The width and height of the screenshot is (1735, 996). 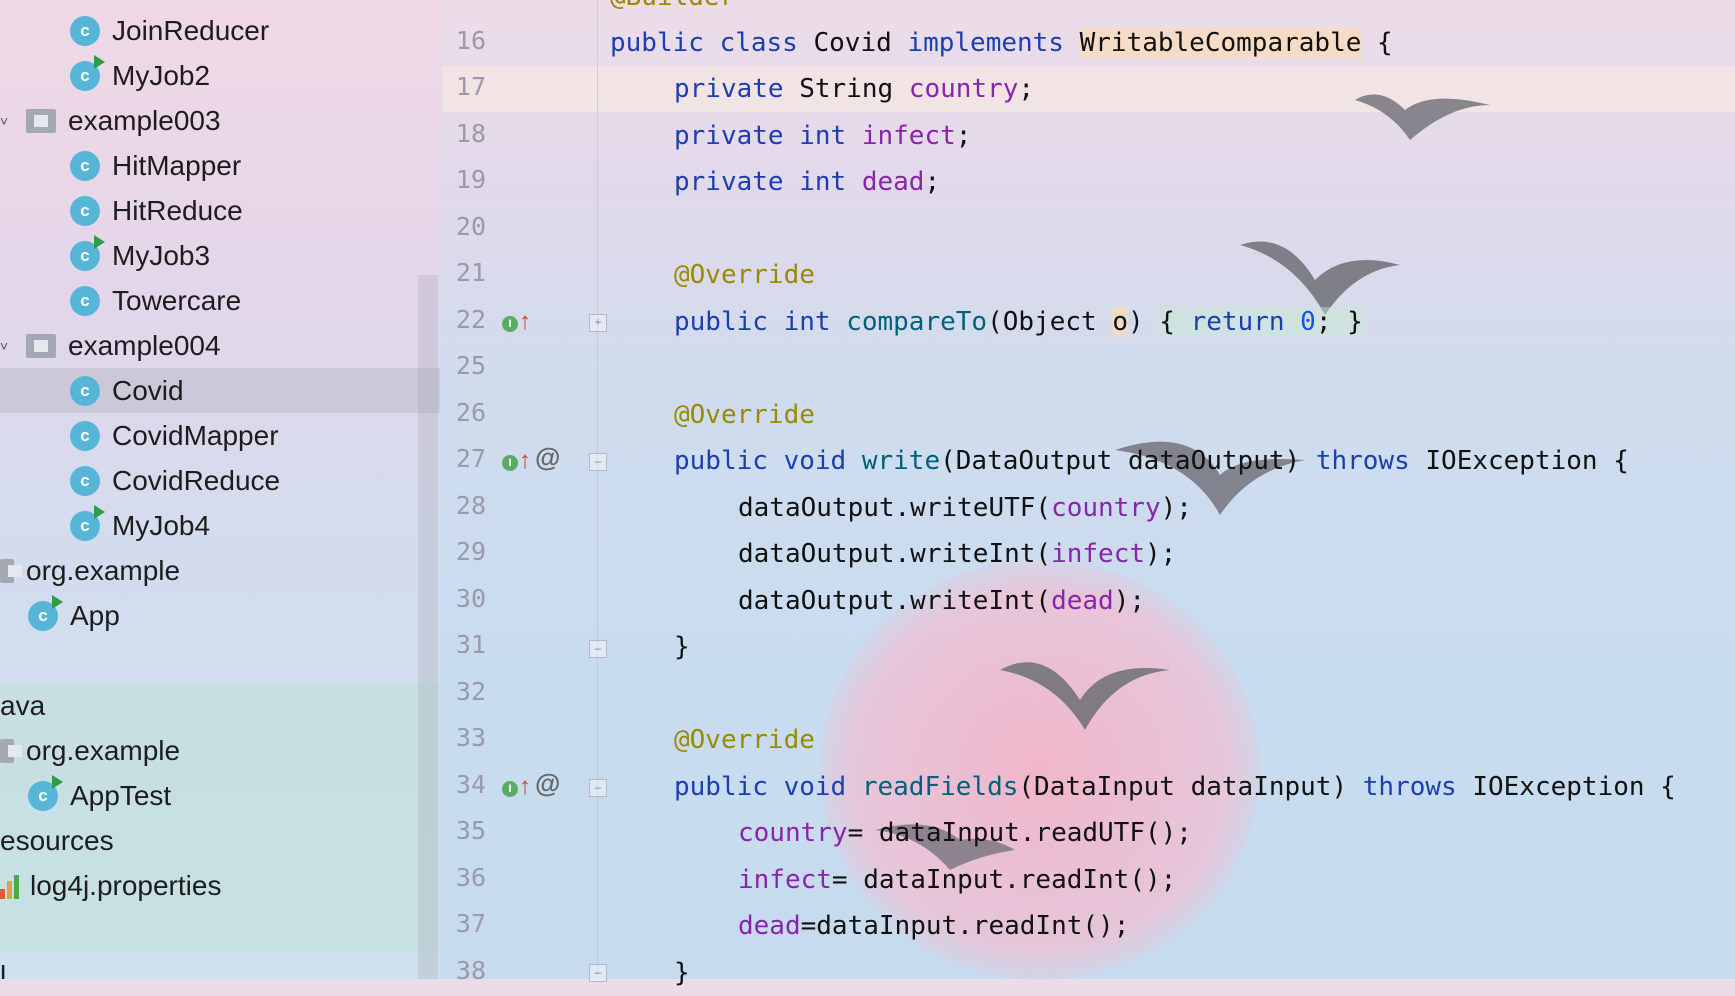 I want to click on tree-item: c HitMapper, so click(x=220, y=165).